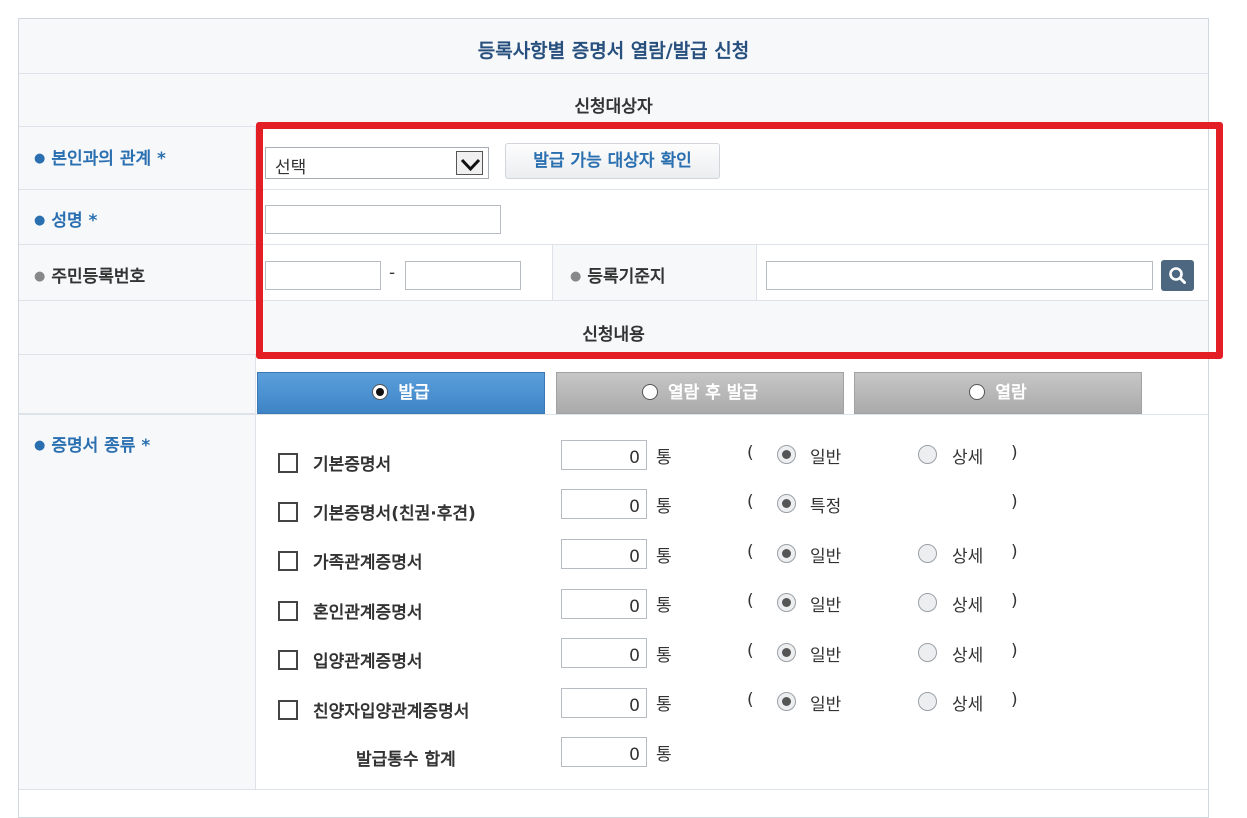 The image size is (1247, 818). Describe the element at coordinates (613, 51) in the screenshot. I see `page-title: 등록사항별 증명서 열람/발급 신청` at that location.